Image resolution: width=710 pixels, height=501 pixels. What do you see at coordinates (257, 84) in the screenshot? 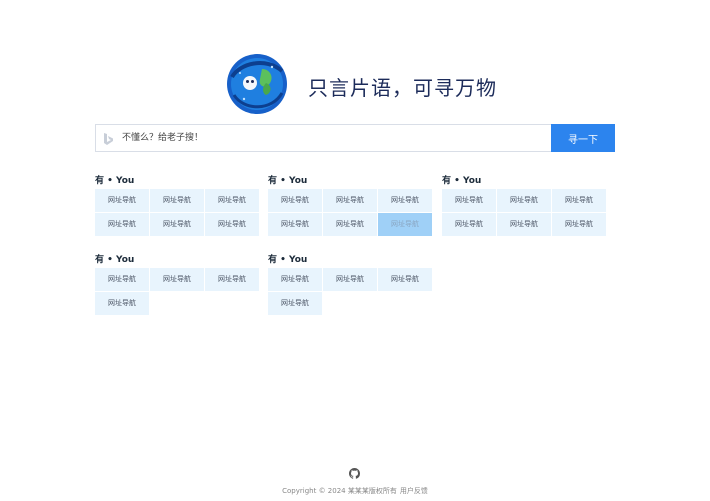
I see `earth-logo-icon` at bounding box center [257, 84].